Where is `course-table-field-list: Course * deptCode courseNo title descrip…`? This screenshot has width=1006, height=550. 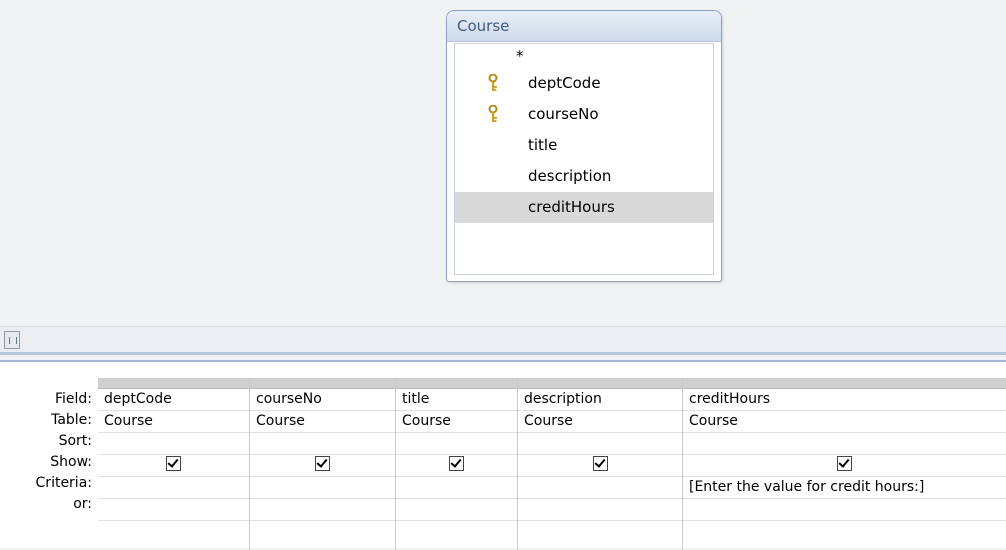 course-table-field-list: Course * deptCode courseNo title descrip… is located at coordinates (584, 146).